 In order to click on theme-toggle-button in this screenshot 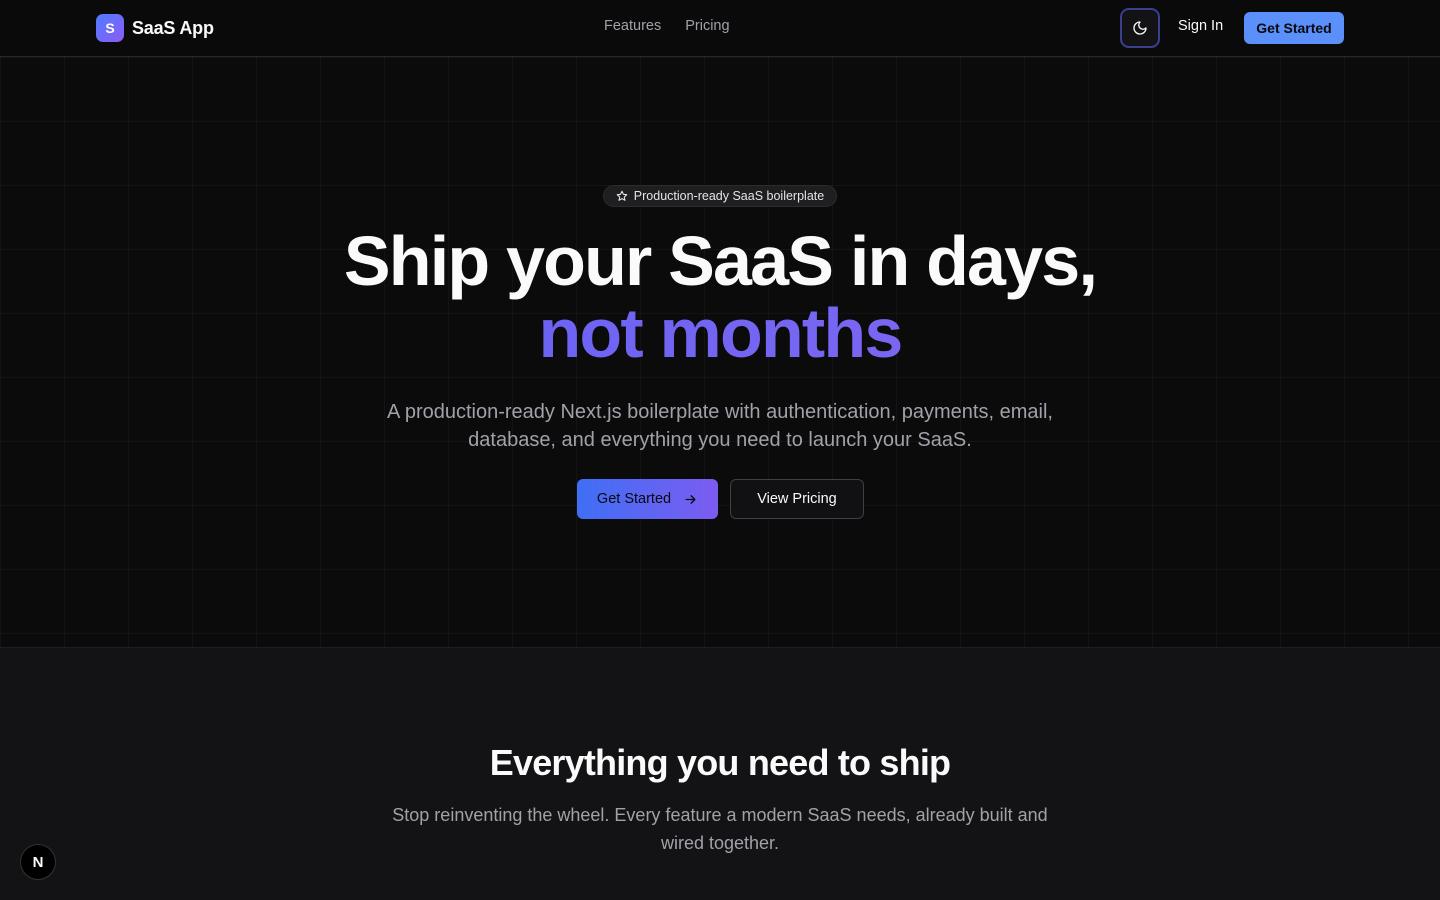, I will do `click(1140, 28)`.